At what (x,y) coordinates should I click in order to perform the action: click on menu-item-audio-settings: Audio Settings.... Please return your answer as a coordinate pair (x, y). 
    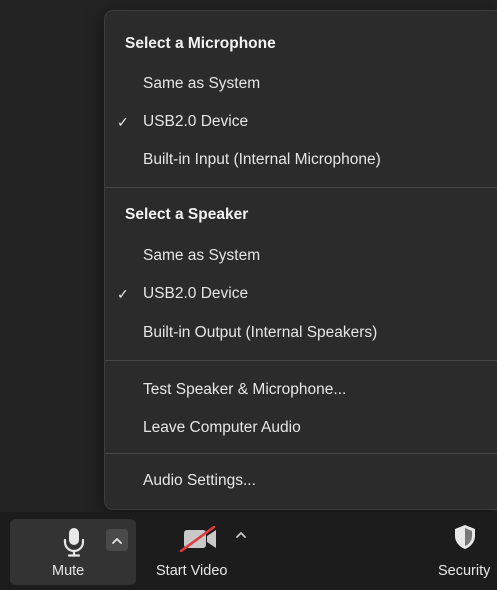
    Looking at the image, I should click on (301, 481).